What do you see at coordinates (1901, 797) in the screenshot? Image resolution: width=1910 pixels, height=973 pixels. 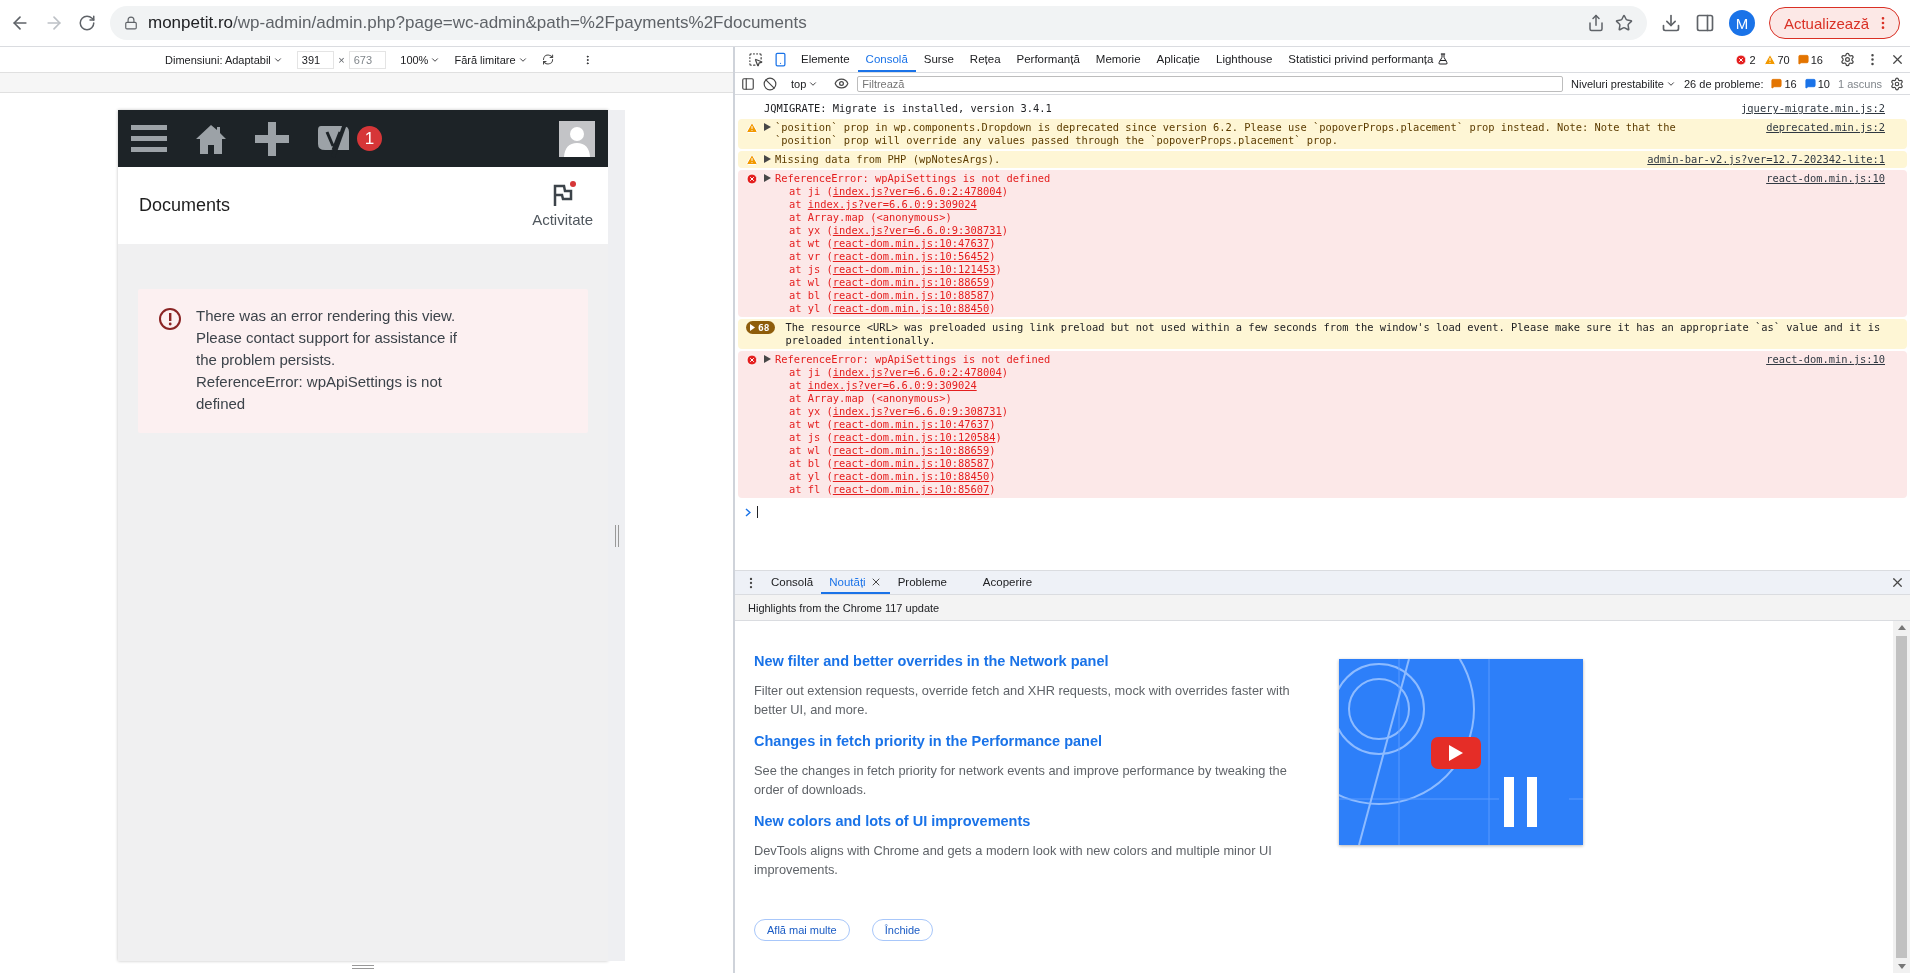 I see `scrollbar-thumb` at bounding box center [1901, 797].